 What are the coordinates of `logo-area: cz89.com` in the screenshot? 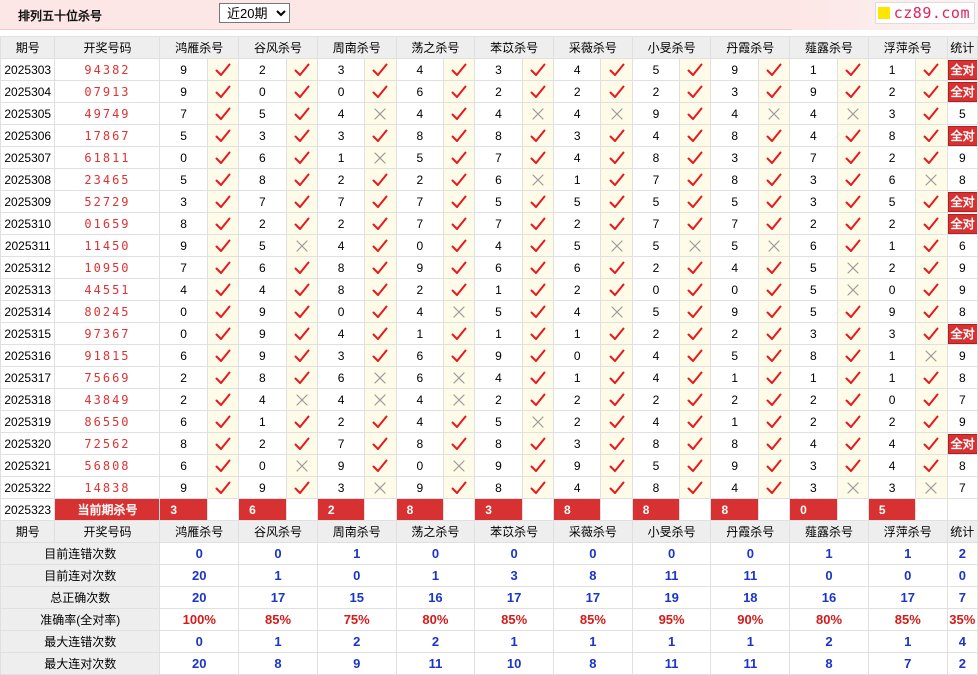 It's located at (885, 15).